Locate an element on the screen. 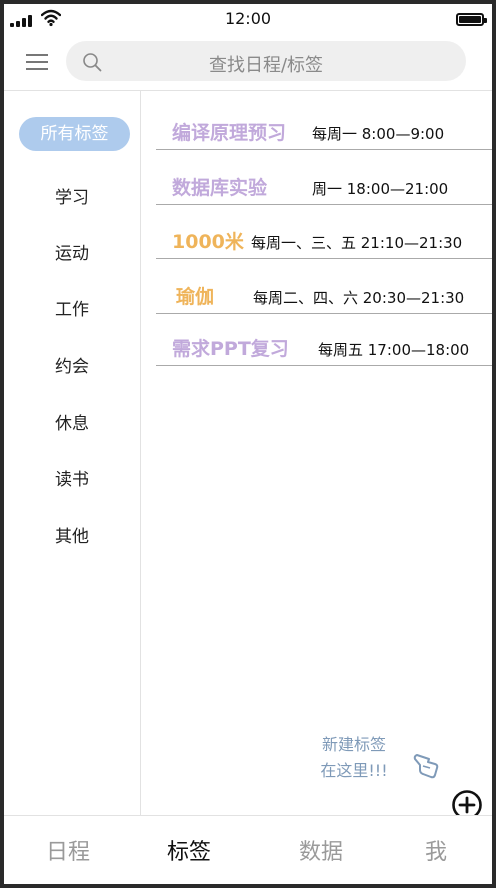  sidebar-item-reading: 读书 is located at coordinates (72, 477).